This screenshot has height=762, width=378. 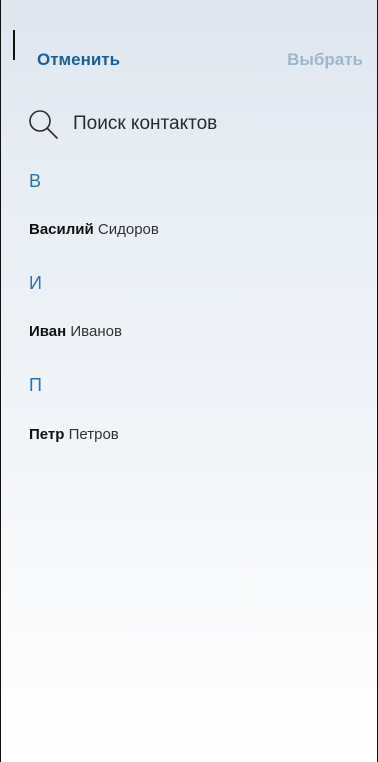 What do you see at coordinates (189, 230) in the screenshot?
I see `contact-row: Василий Сидоров` at bounding box center [189, 230].